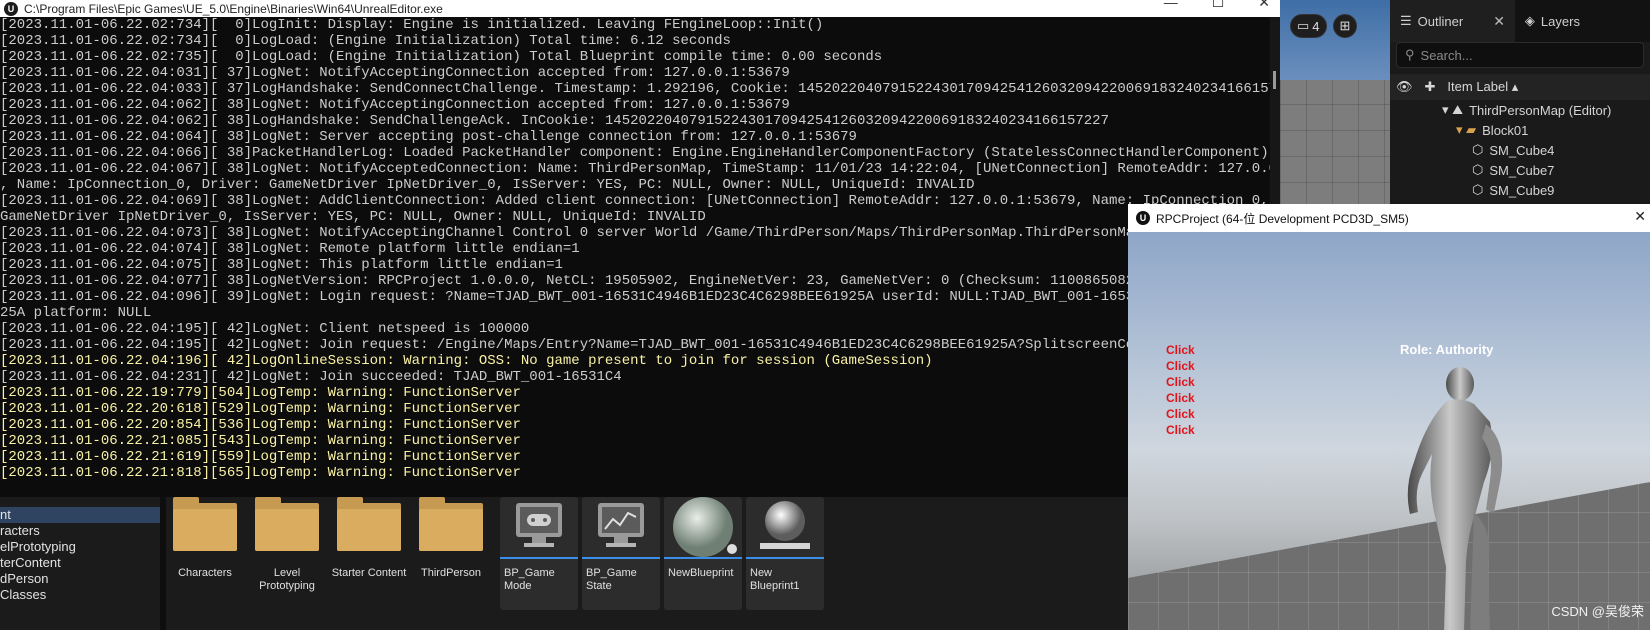  I want to click on gamepad-monitor-icon, so click(539, 527).